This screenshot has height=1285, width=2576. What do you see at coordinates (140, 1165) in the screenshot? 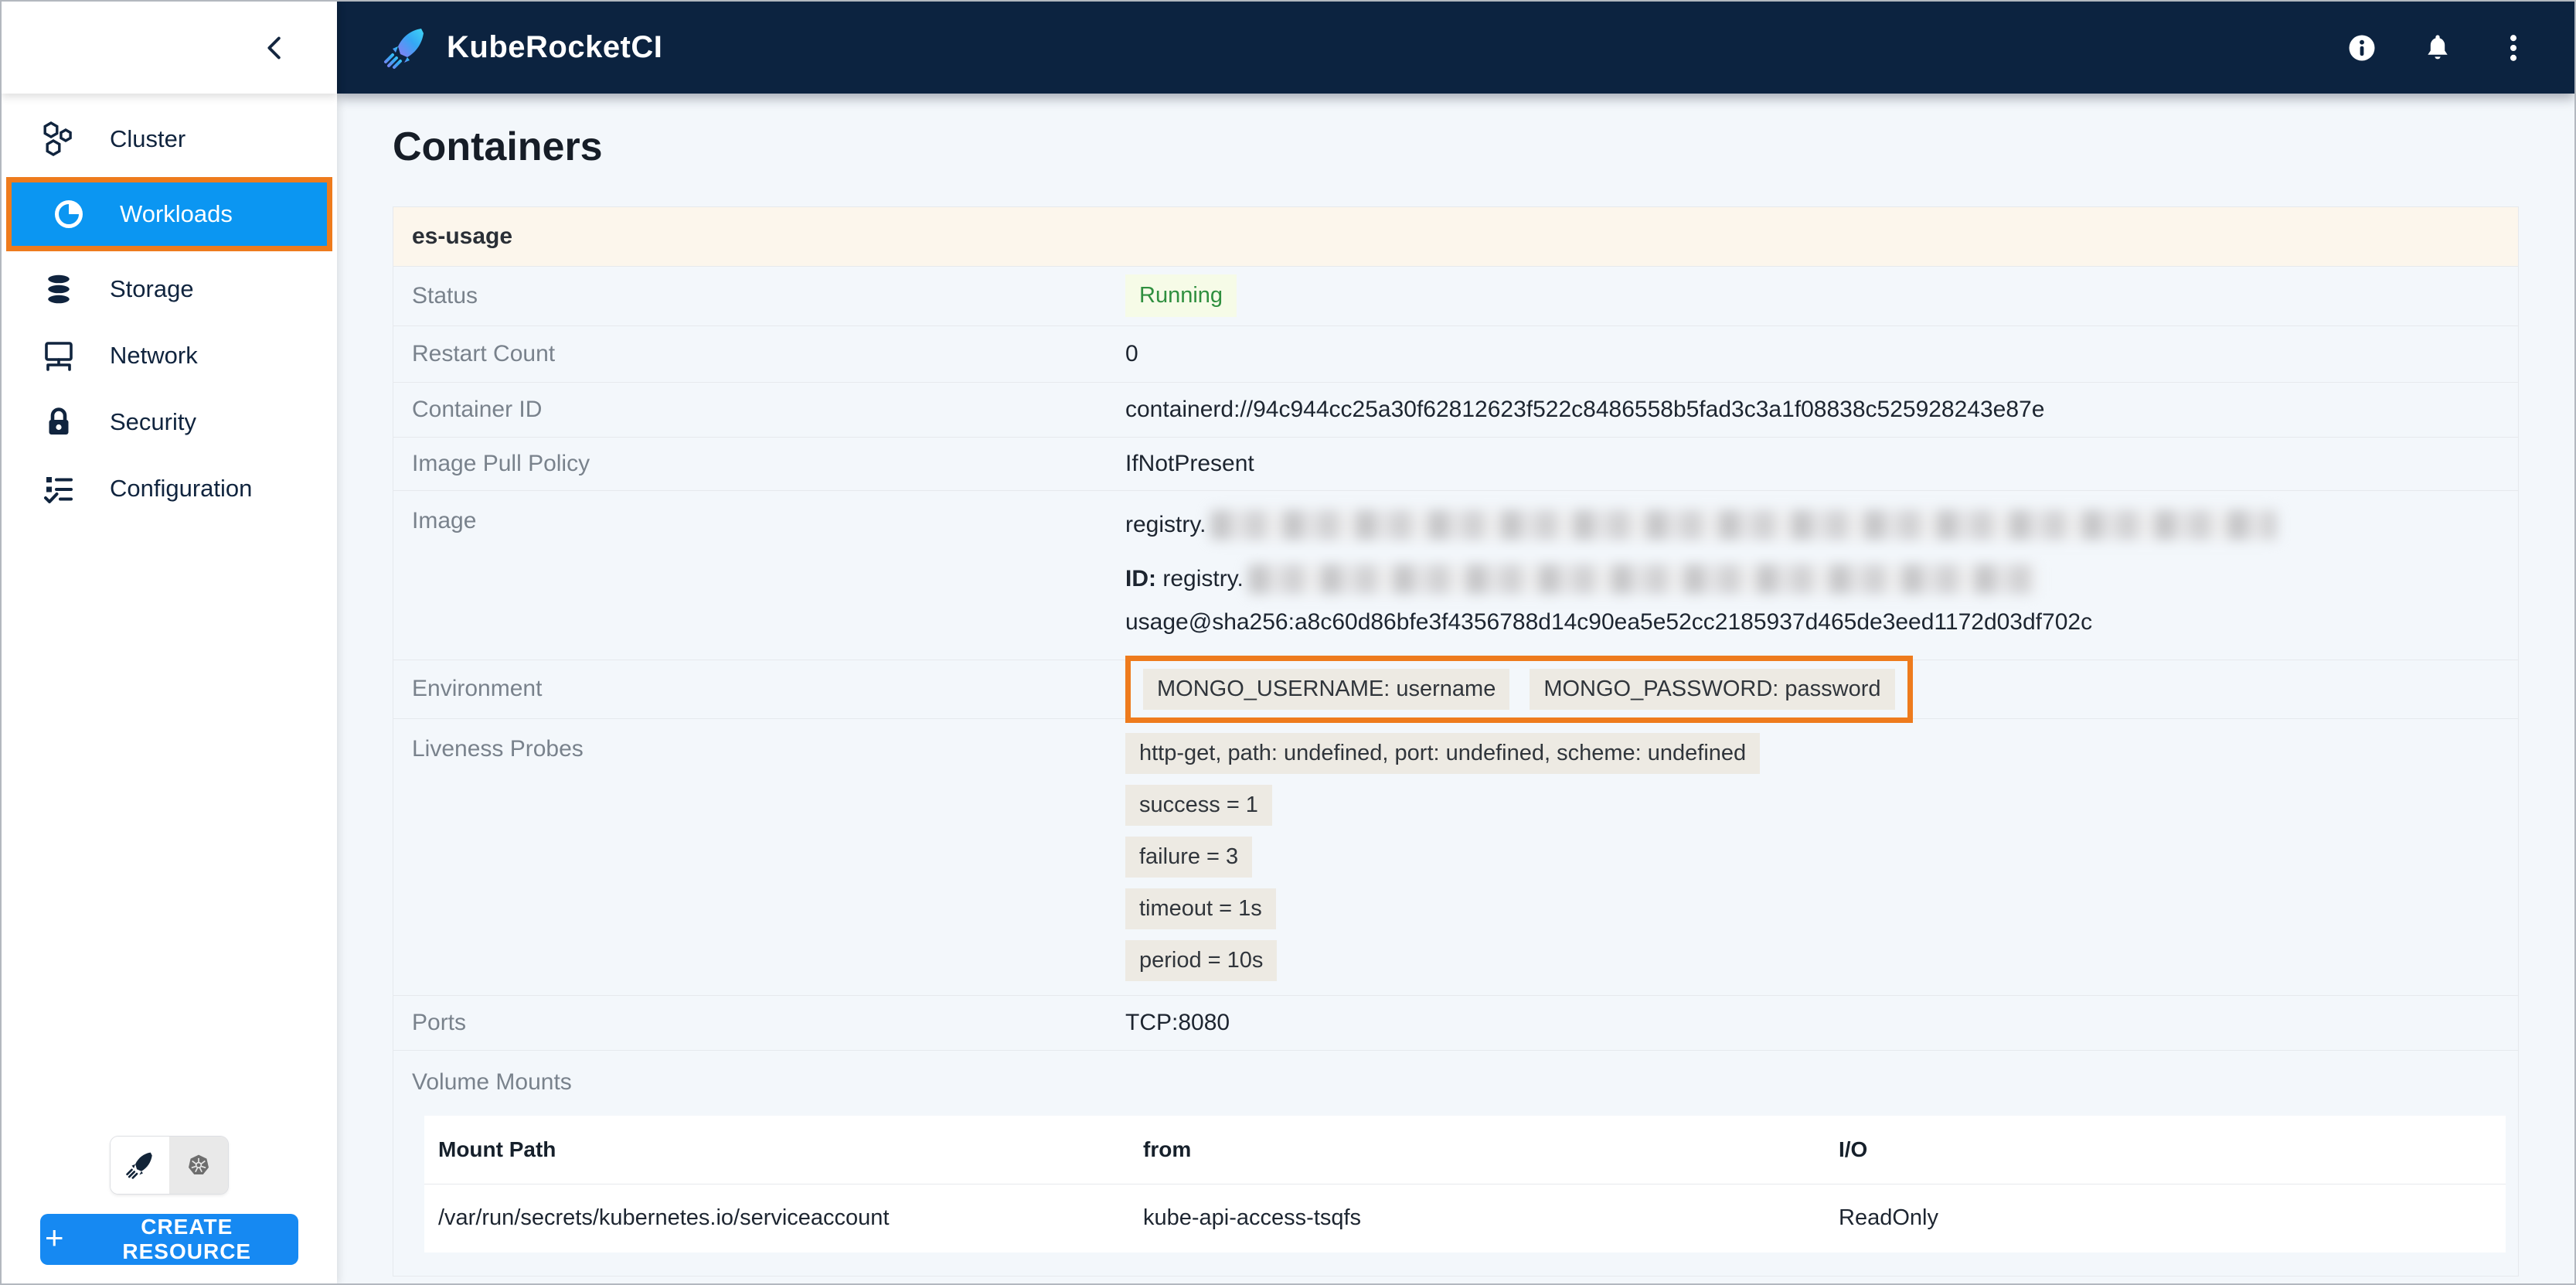
I see `rocket-icon` at bounding box center [140, 1165].